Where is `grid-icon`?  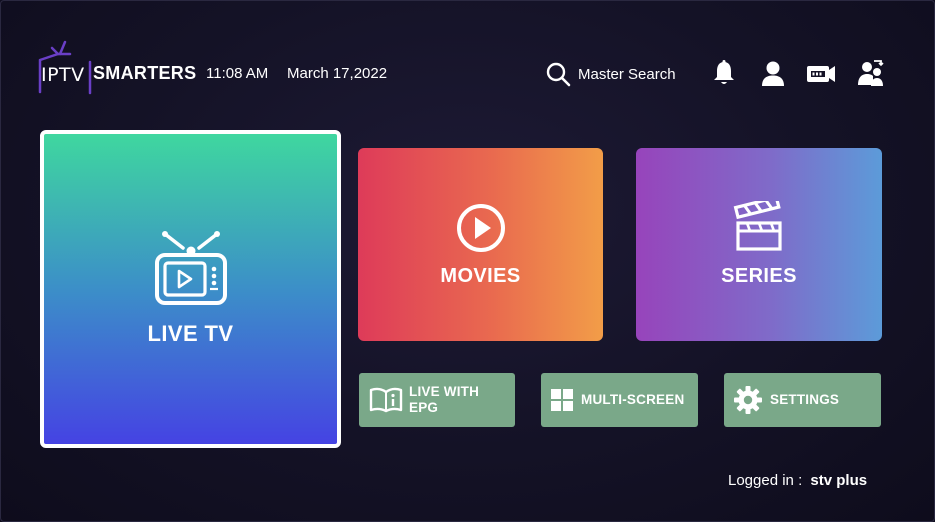 grid-icon is located at coordinates (562, 400).